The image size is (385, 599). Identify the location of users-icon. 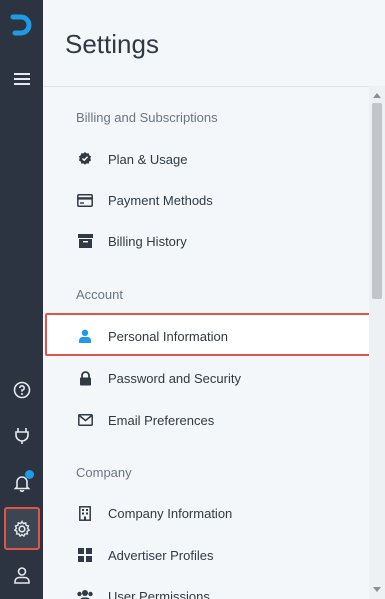
(85, 593).